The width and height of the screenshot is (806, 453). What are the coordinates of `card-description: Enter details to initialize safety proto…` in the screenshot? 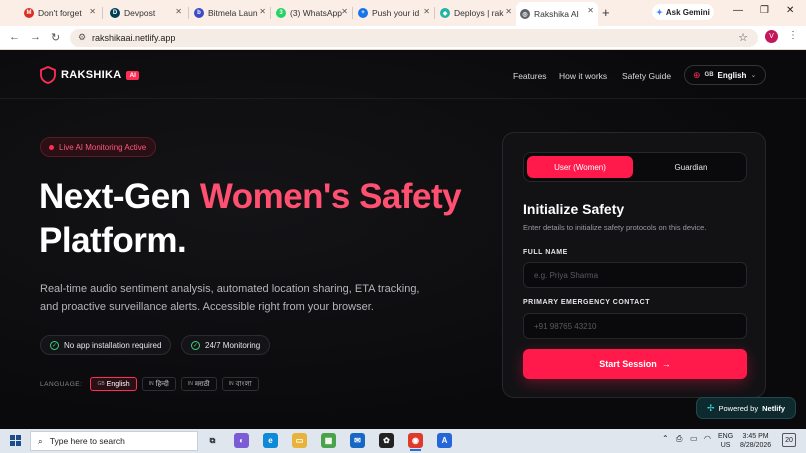 It's located at (615, 227).